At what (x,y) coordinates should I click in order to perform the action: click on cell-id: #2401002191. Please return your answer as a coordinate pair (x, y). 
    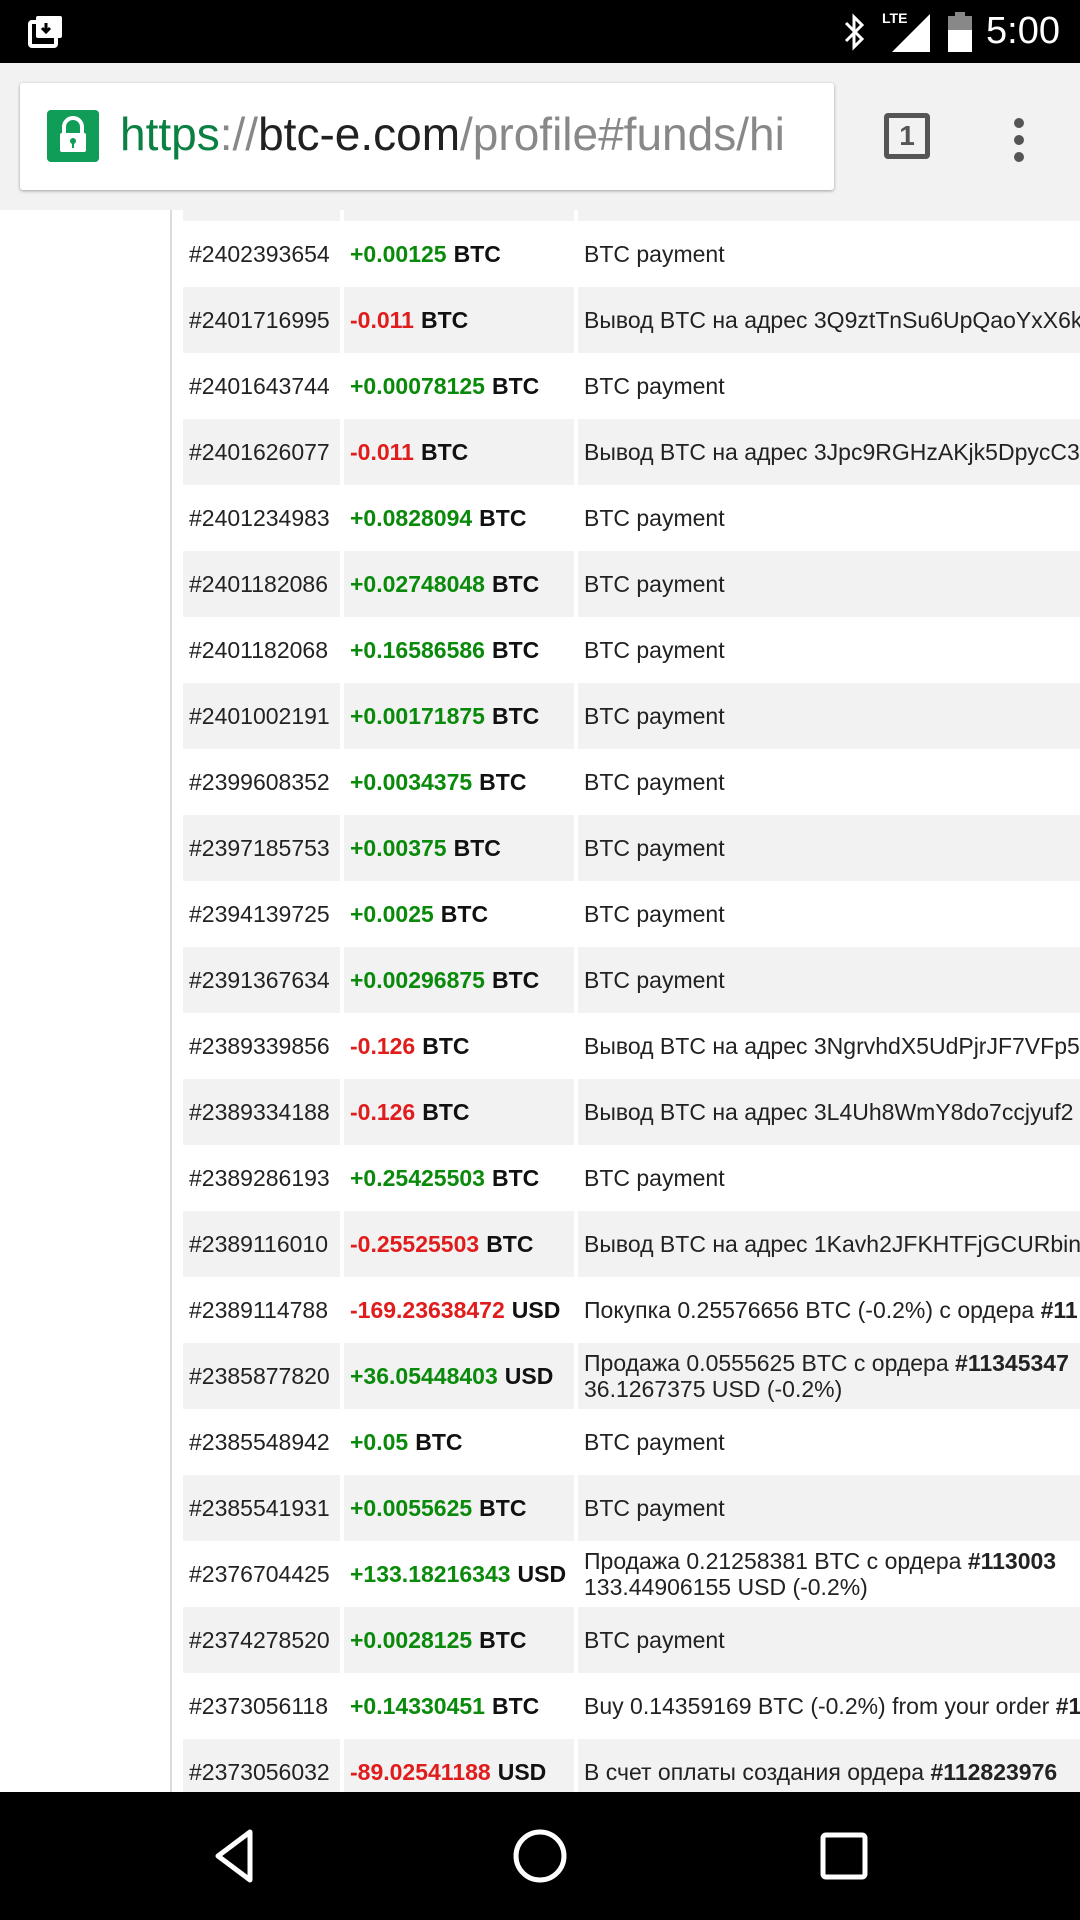
    Looking at the image, I should click on (261, 716).